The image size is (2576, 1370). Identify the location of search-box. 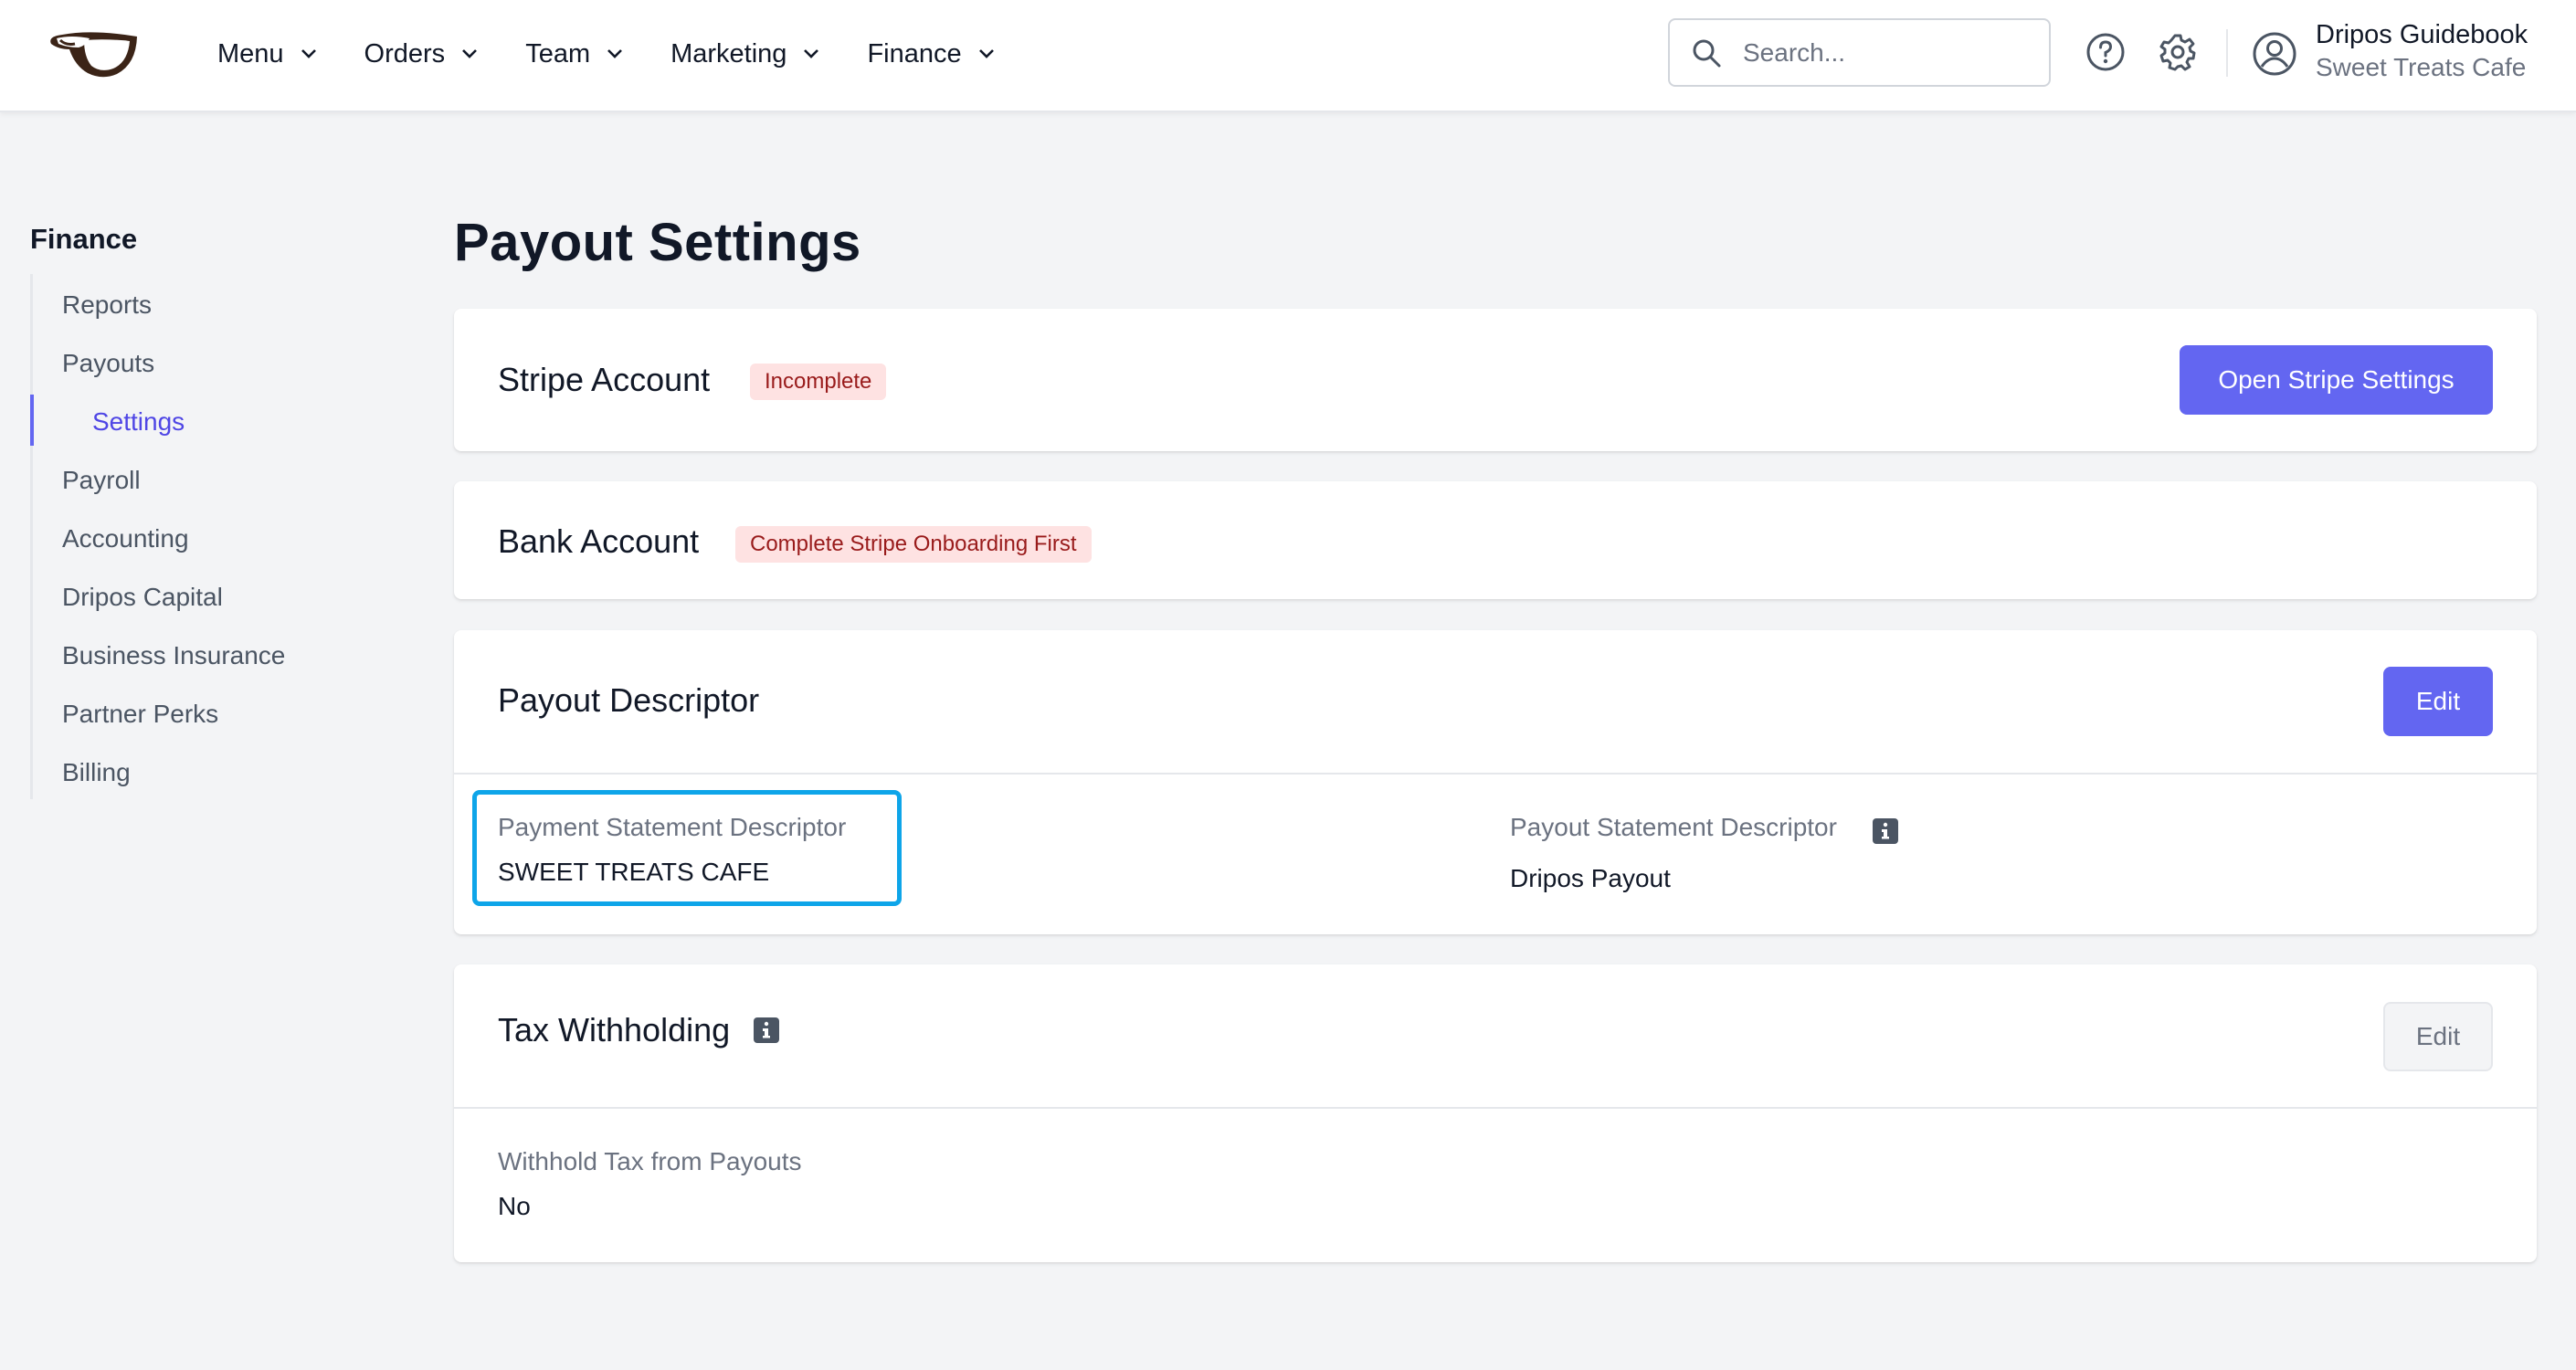
(1859, 52).